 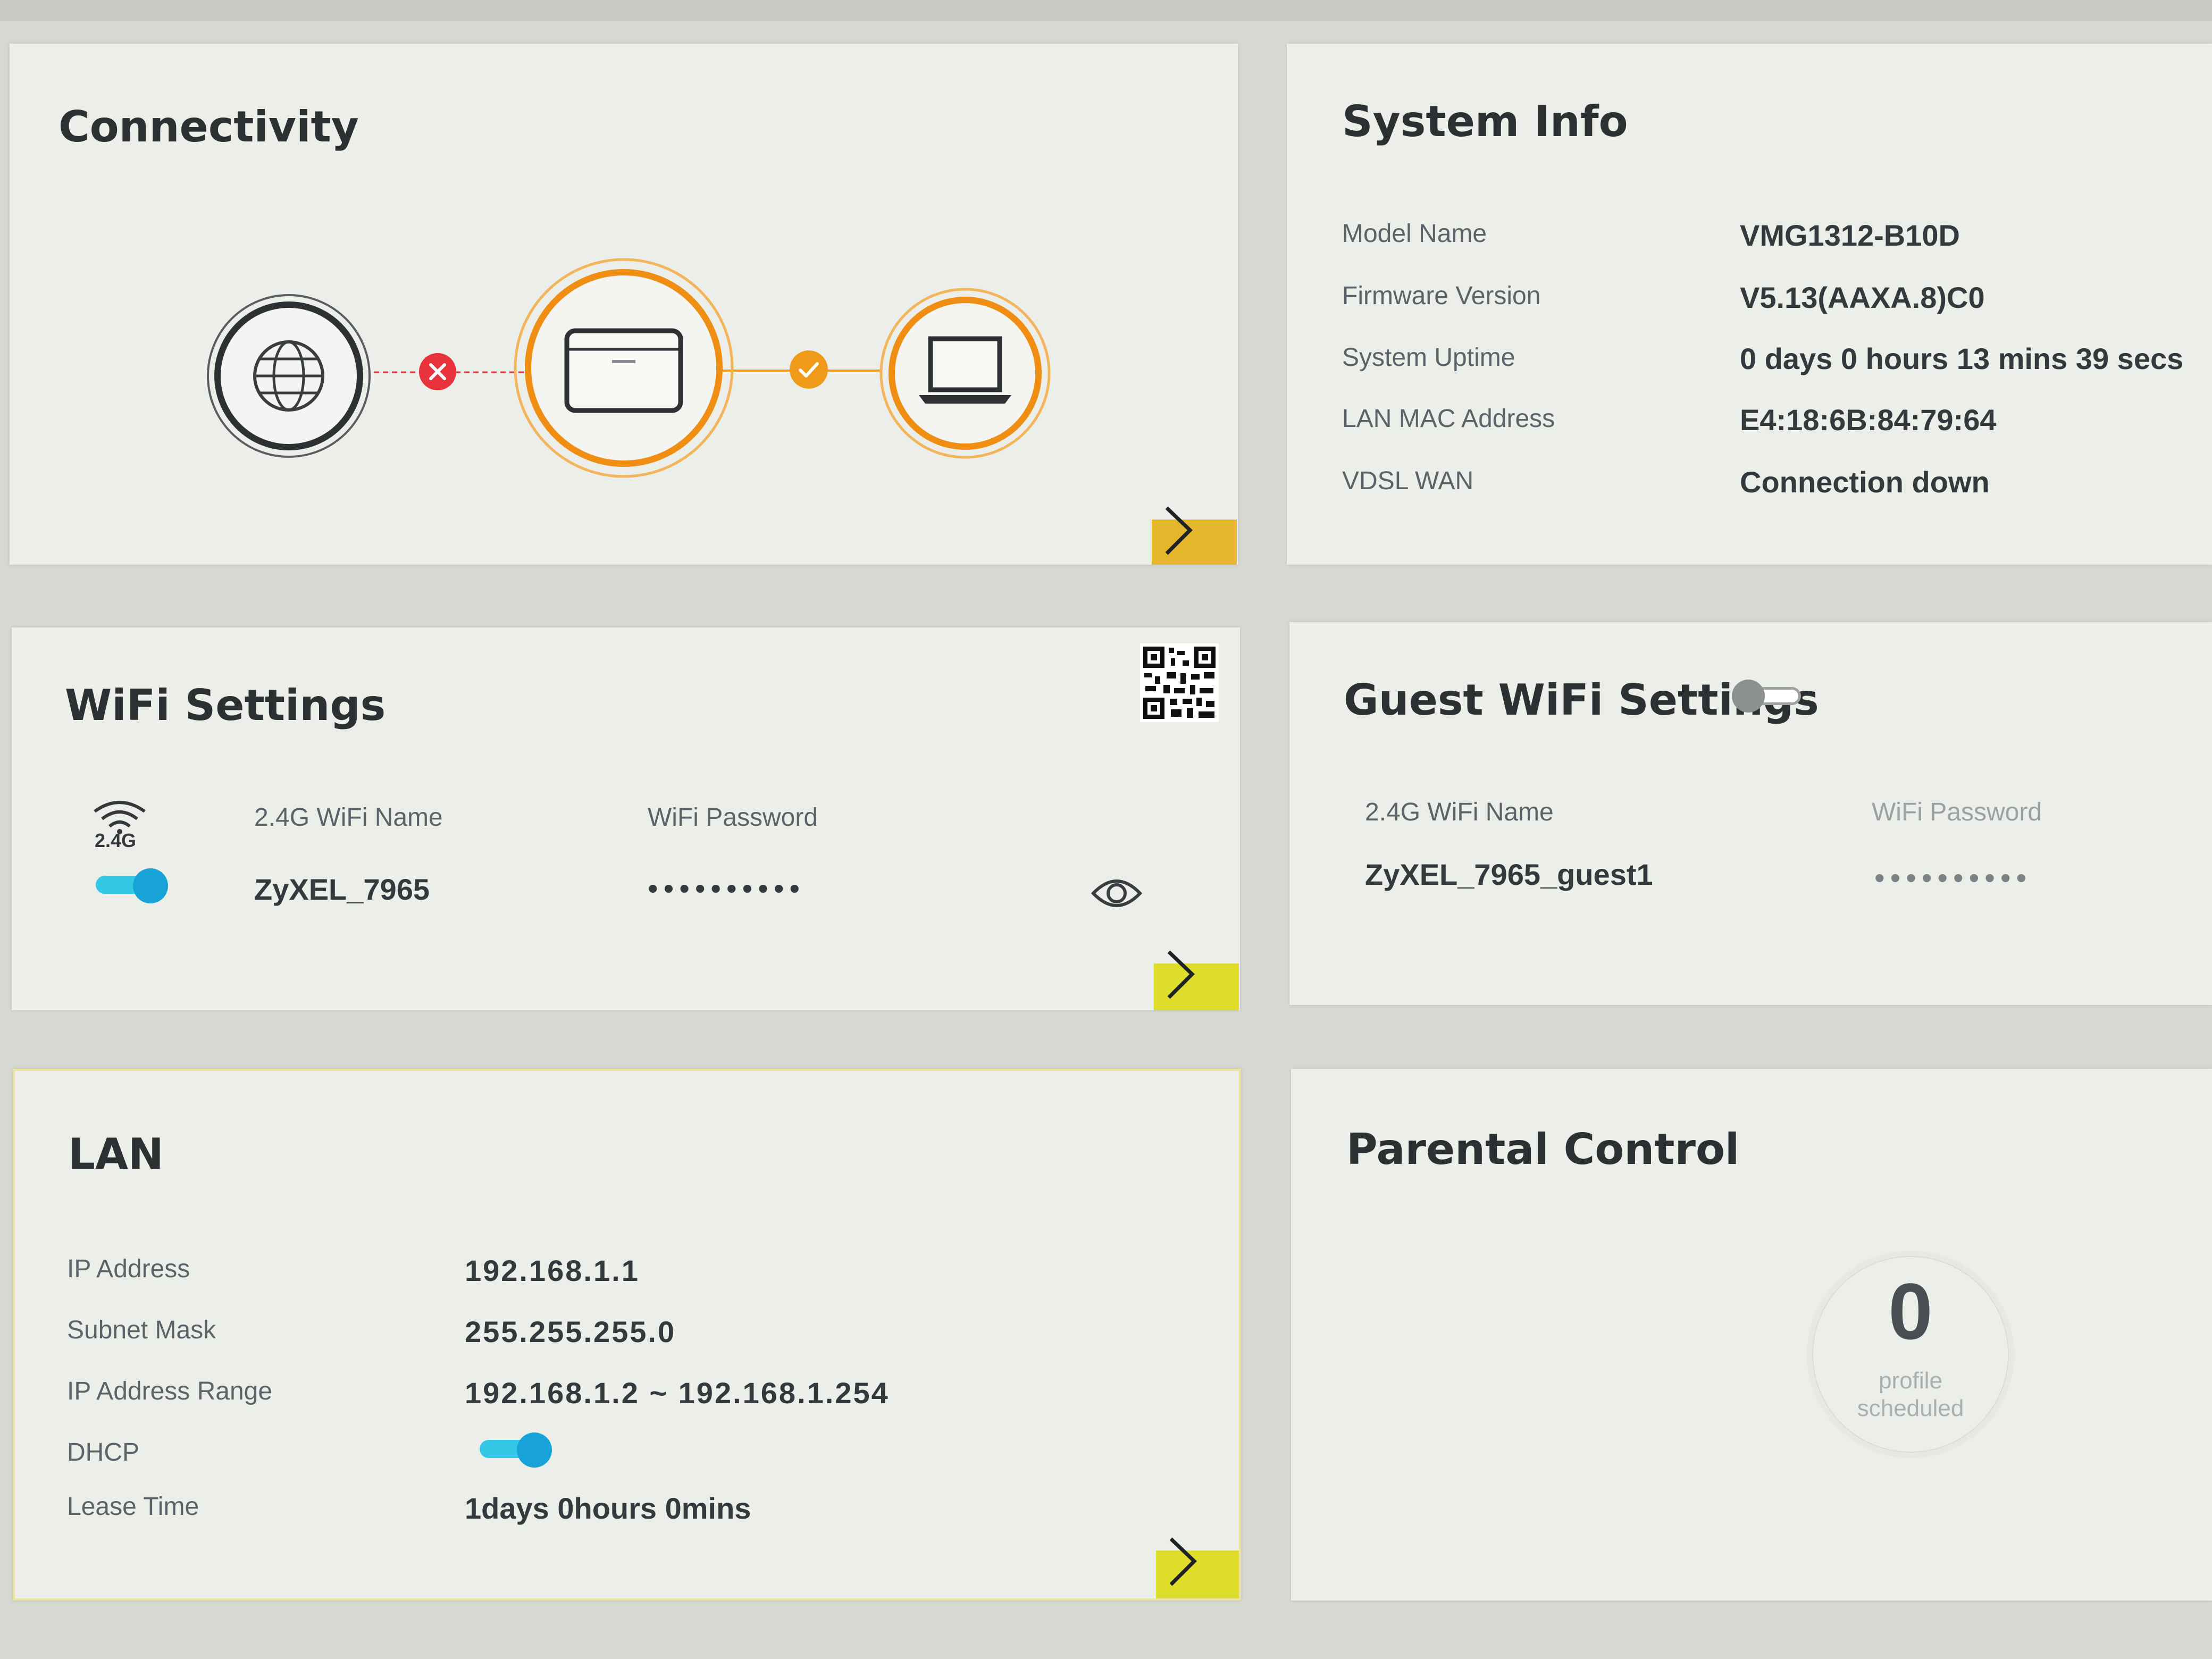 What do you see at coordinates (1116, 893) in the screenshot?
I see `show-password-eye-icon` at bounding box center [1116, 893].